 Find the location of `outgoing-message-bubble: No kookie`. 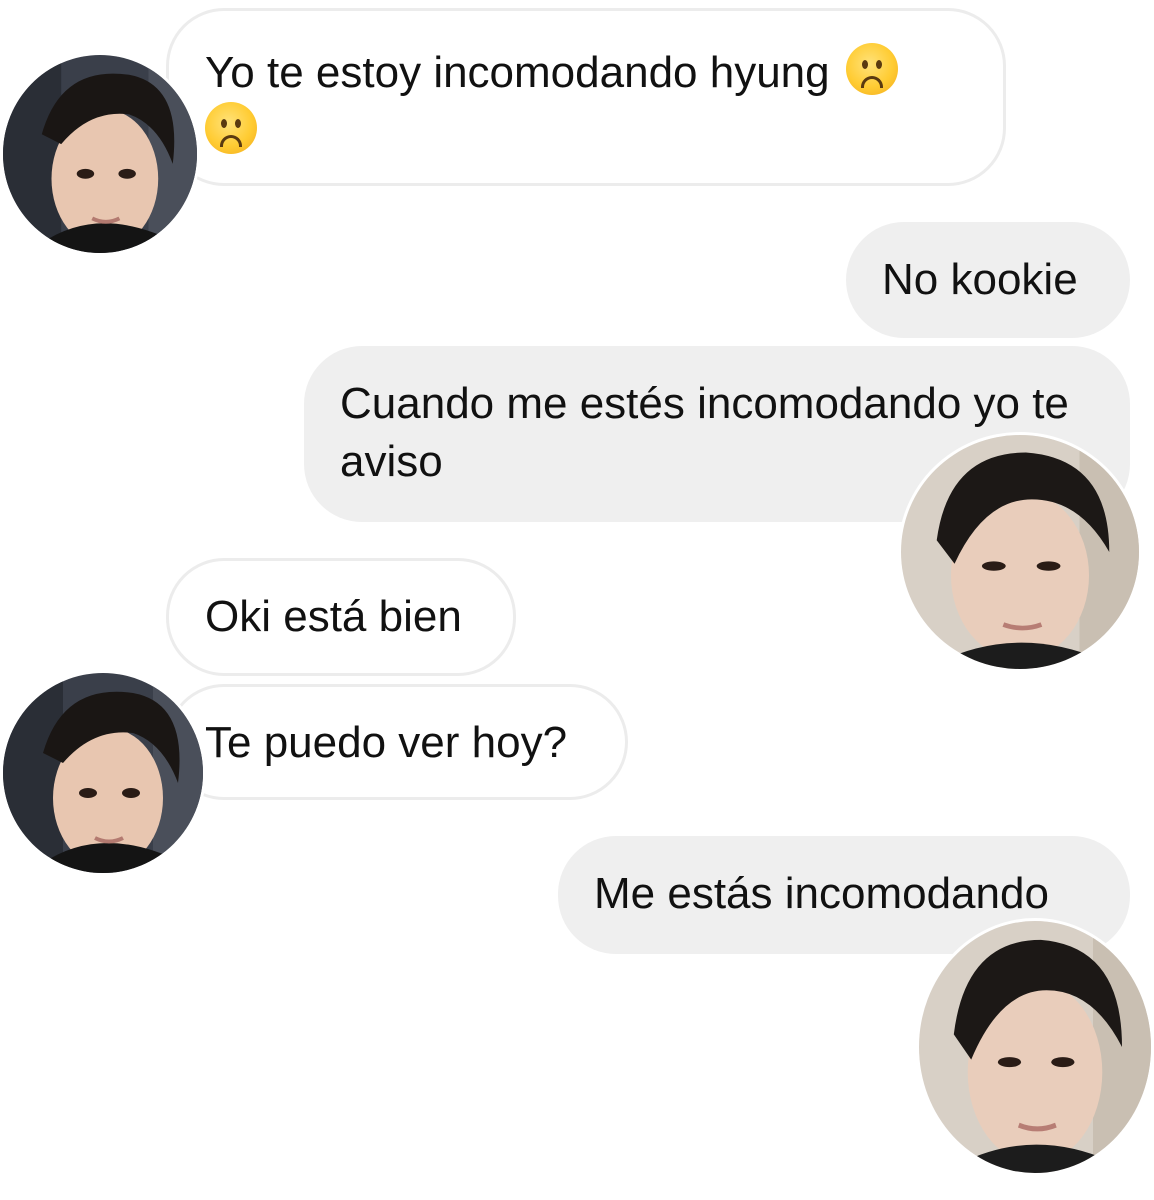

outgoing-message-bubble: No kookie is located at coordinates (988, 280).